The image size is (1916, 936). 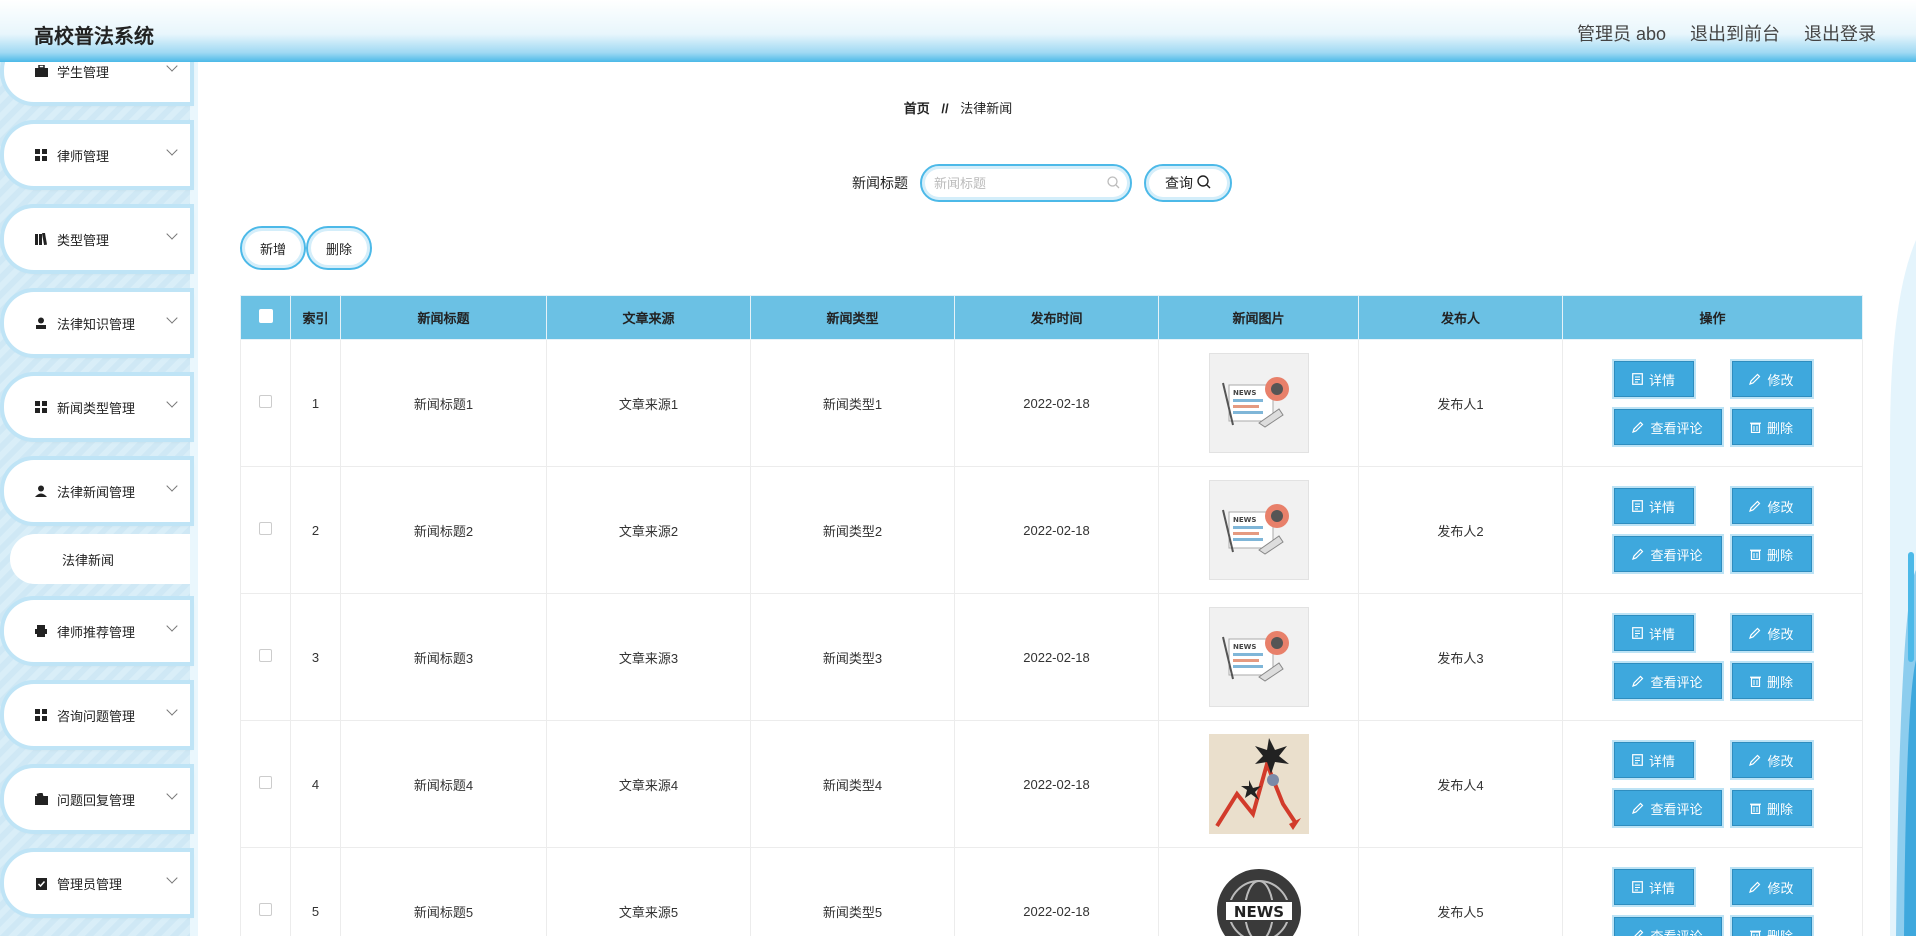 I want to click on sidebar-item-students: 学生管理, so click(x=97, y=82).